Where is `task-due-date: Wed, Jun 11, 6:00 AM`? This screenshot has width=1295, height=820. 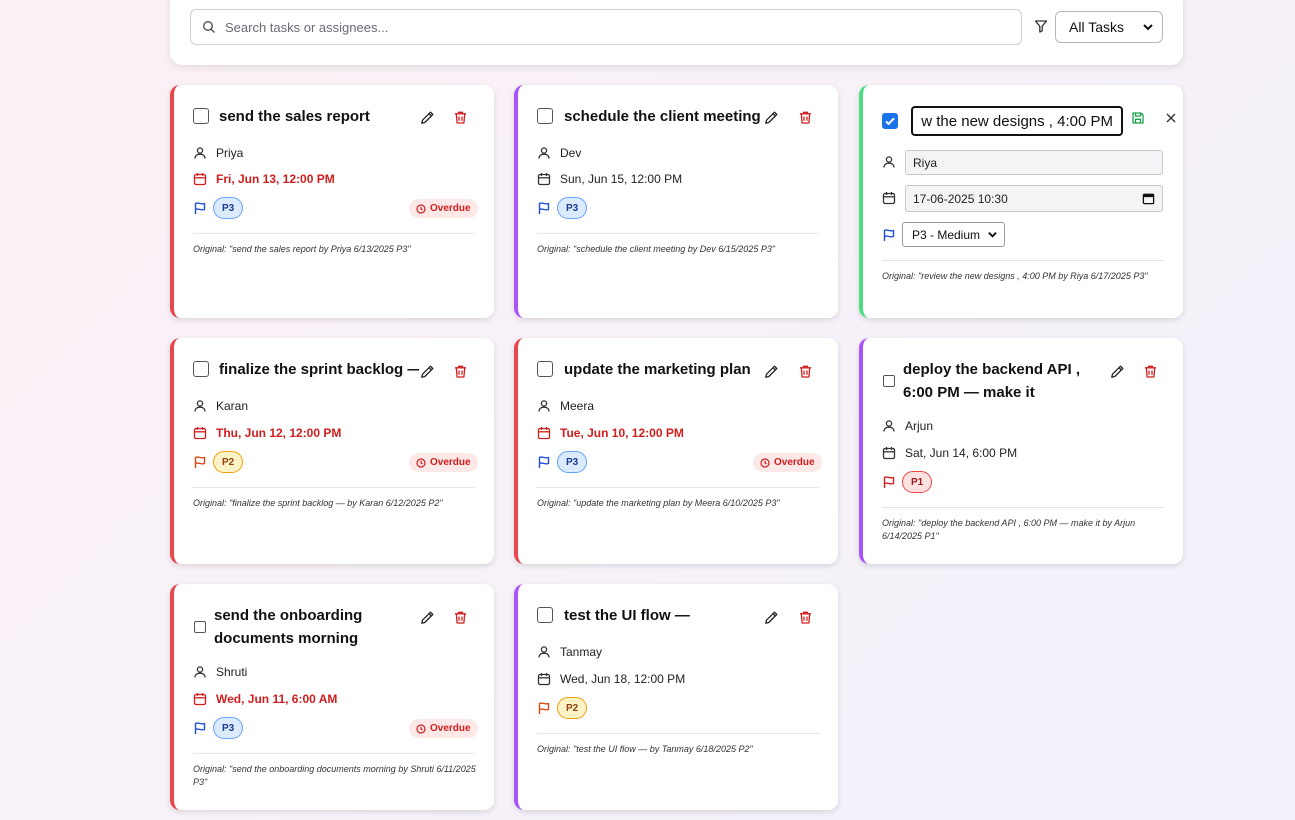
task-due-date: Wed, Jun 11, 6:00 AM is located at coordinates (277, 699).